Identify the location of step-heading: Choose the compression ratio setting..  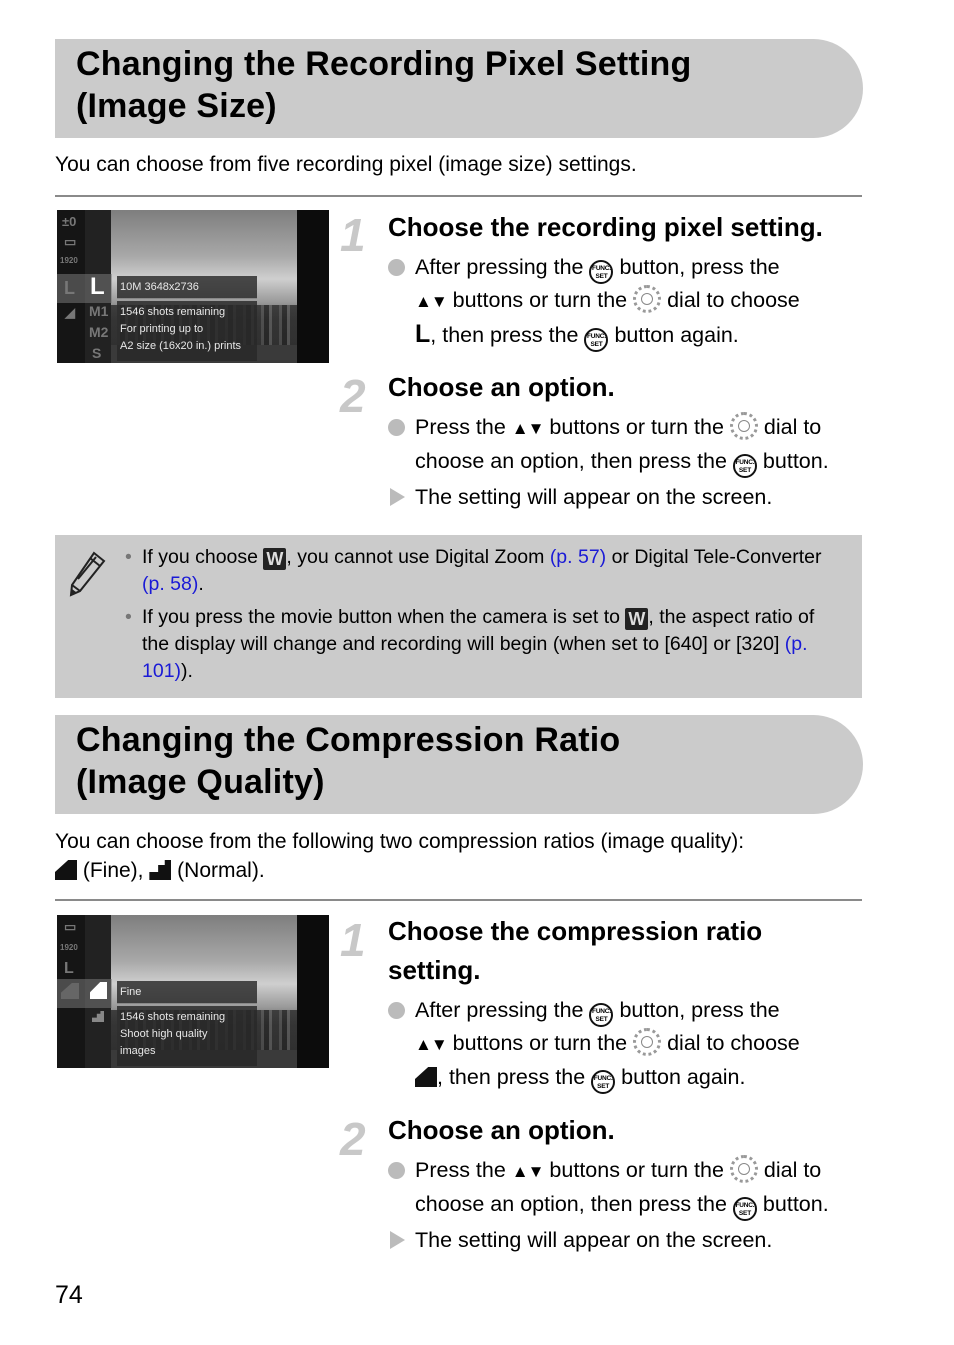
(575, 950).